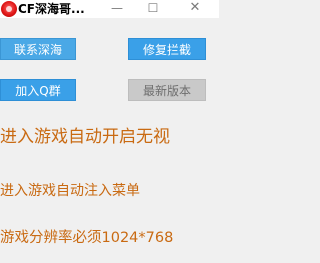 The image size is (320, 263). What do you see at coordinates (167, 49) in the screenshot?
I see `repair-interception-button: 修复拦截` at bounding box center [167, 49].